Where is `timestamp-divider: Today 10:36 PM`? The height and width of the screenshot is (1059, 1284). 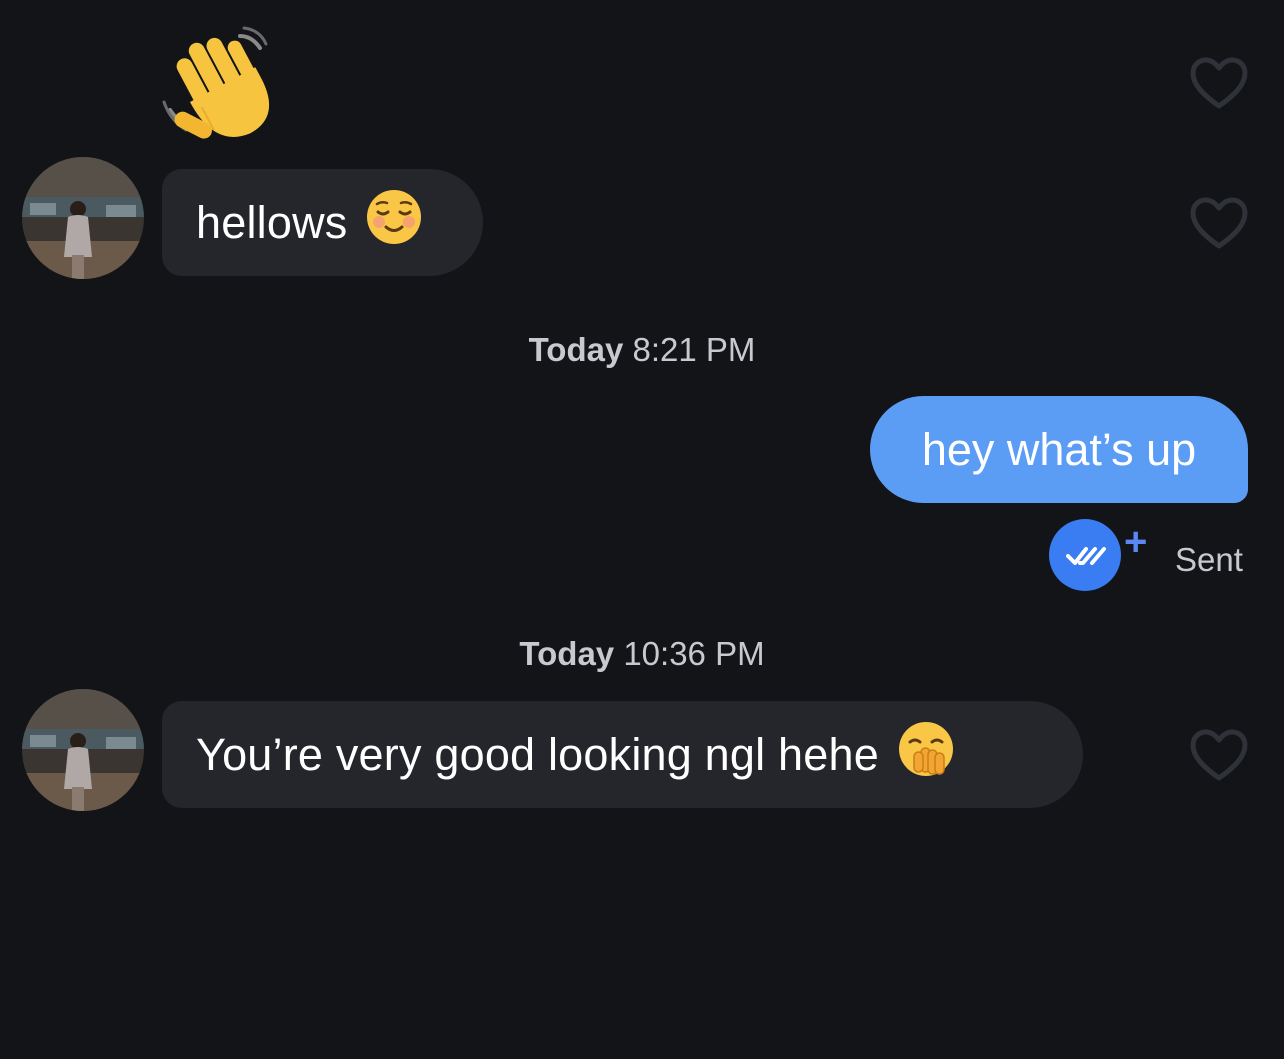
timestamp-divider: Today 10:36 PM is located at coordinates (642, 654).